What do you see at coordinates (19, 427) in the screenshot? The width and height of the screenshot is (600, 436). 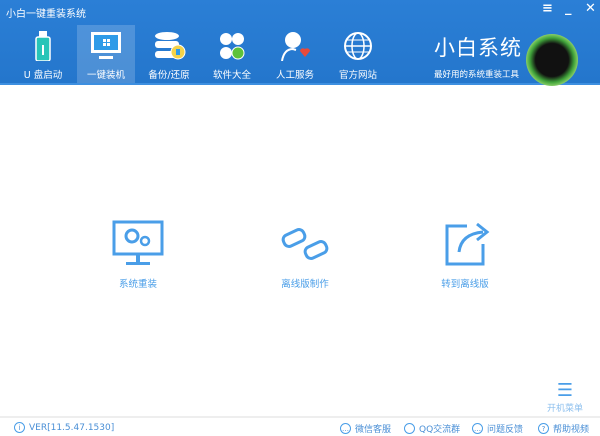 I see `info-icon: i` at bounding box center [19, 427].